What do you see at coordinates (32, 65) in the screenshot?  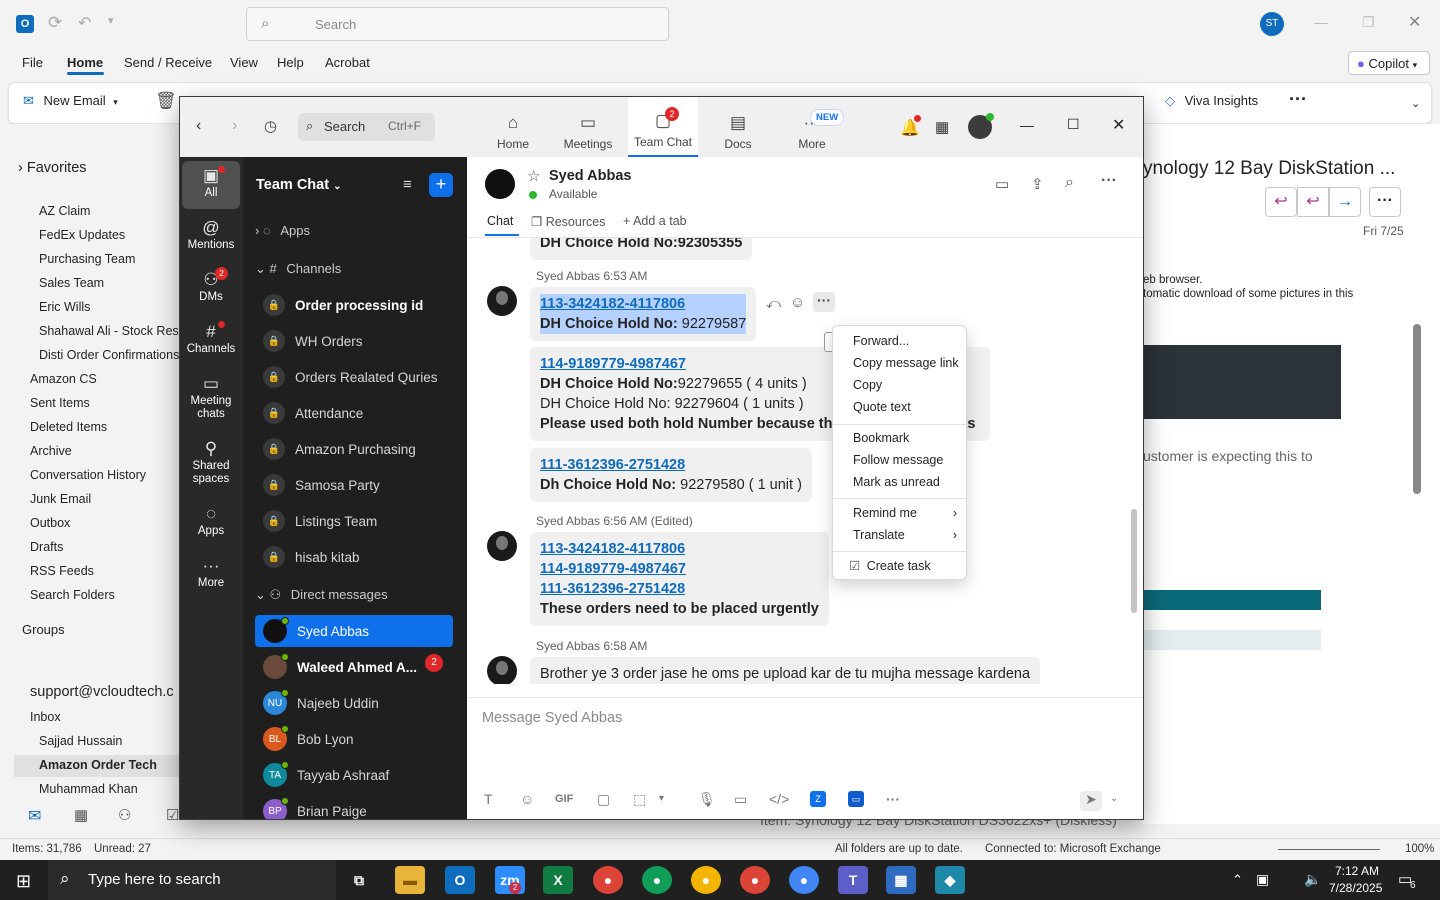 I see `menu-file: File` at bounding box center [32, 65].